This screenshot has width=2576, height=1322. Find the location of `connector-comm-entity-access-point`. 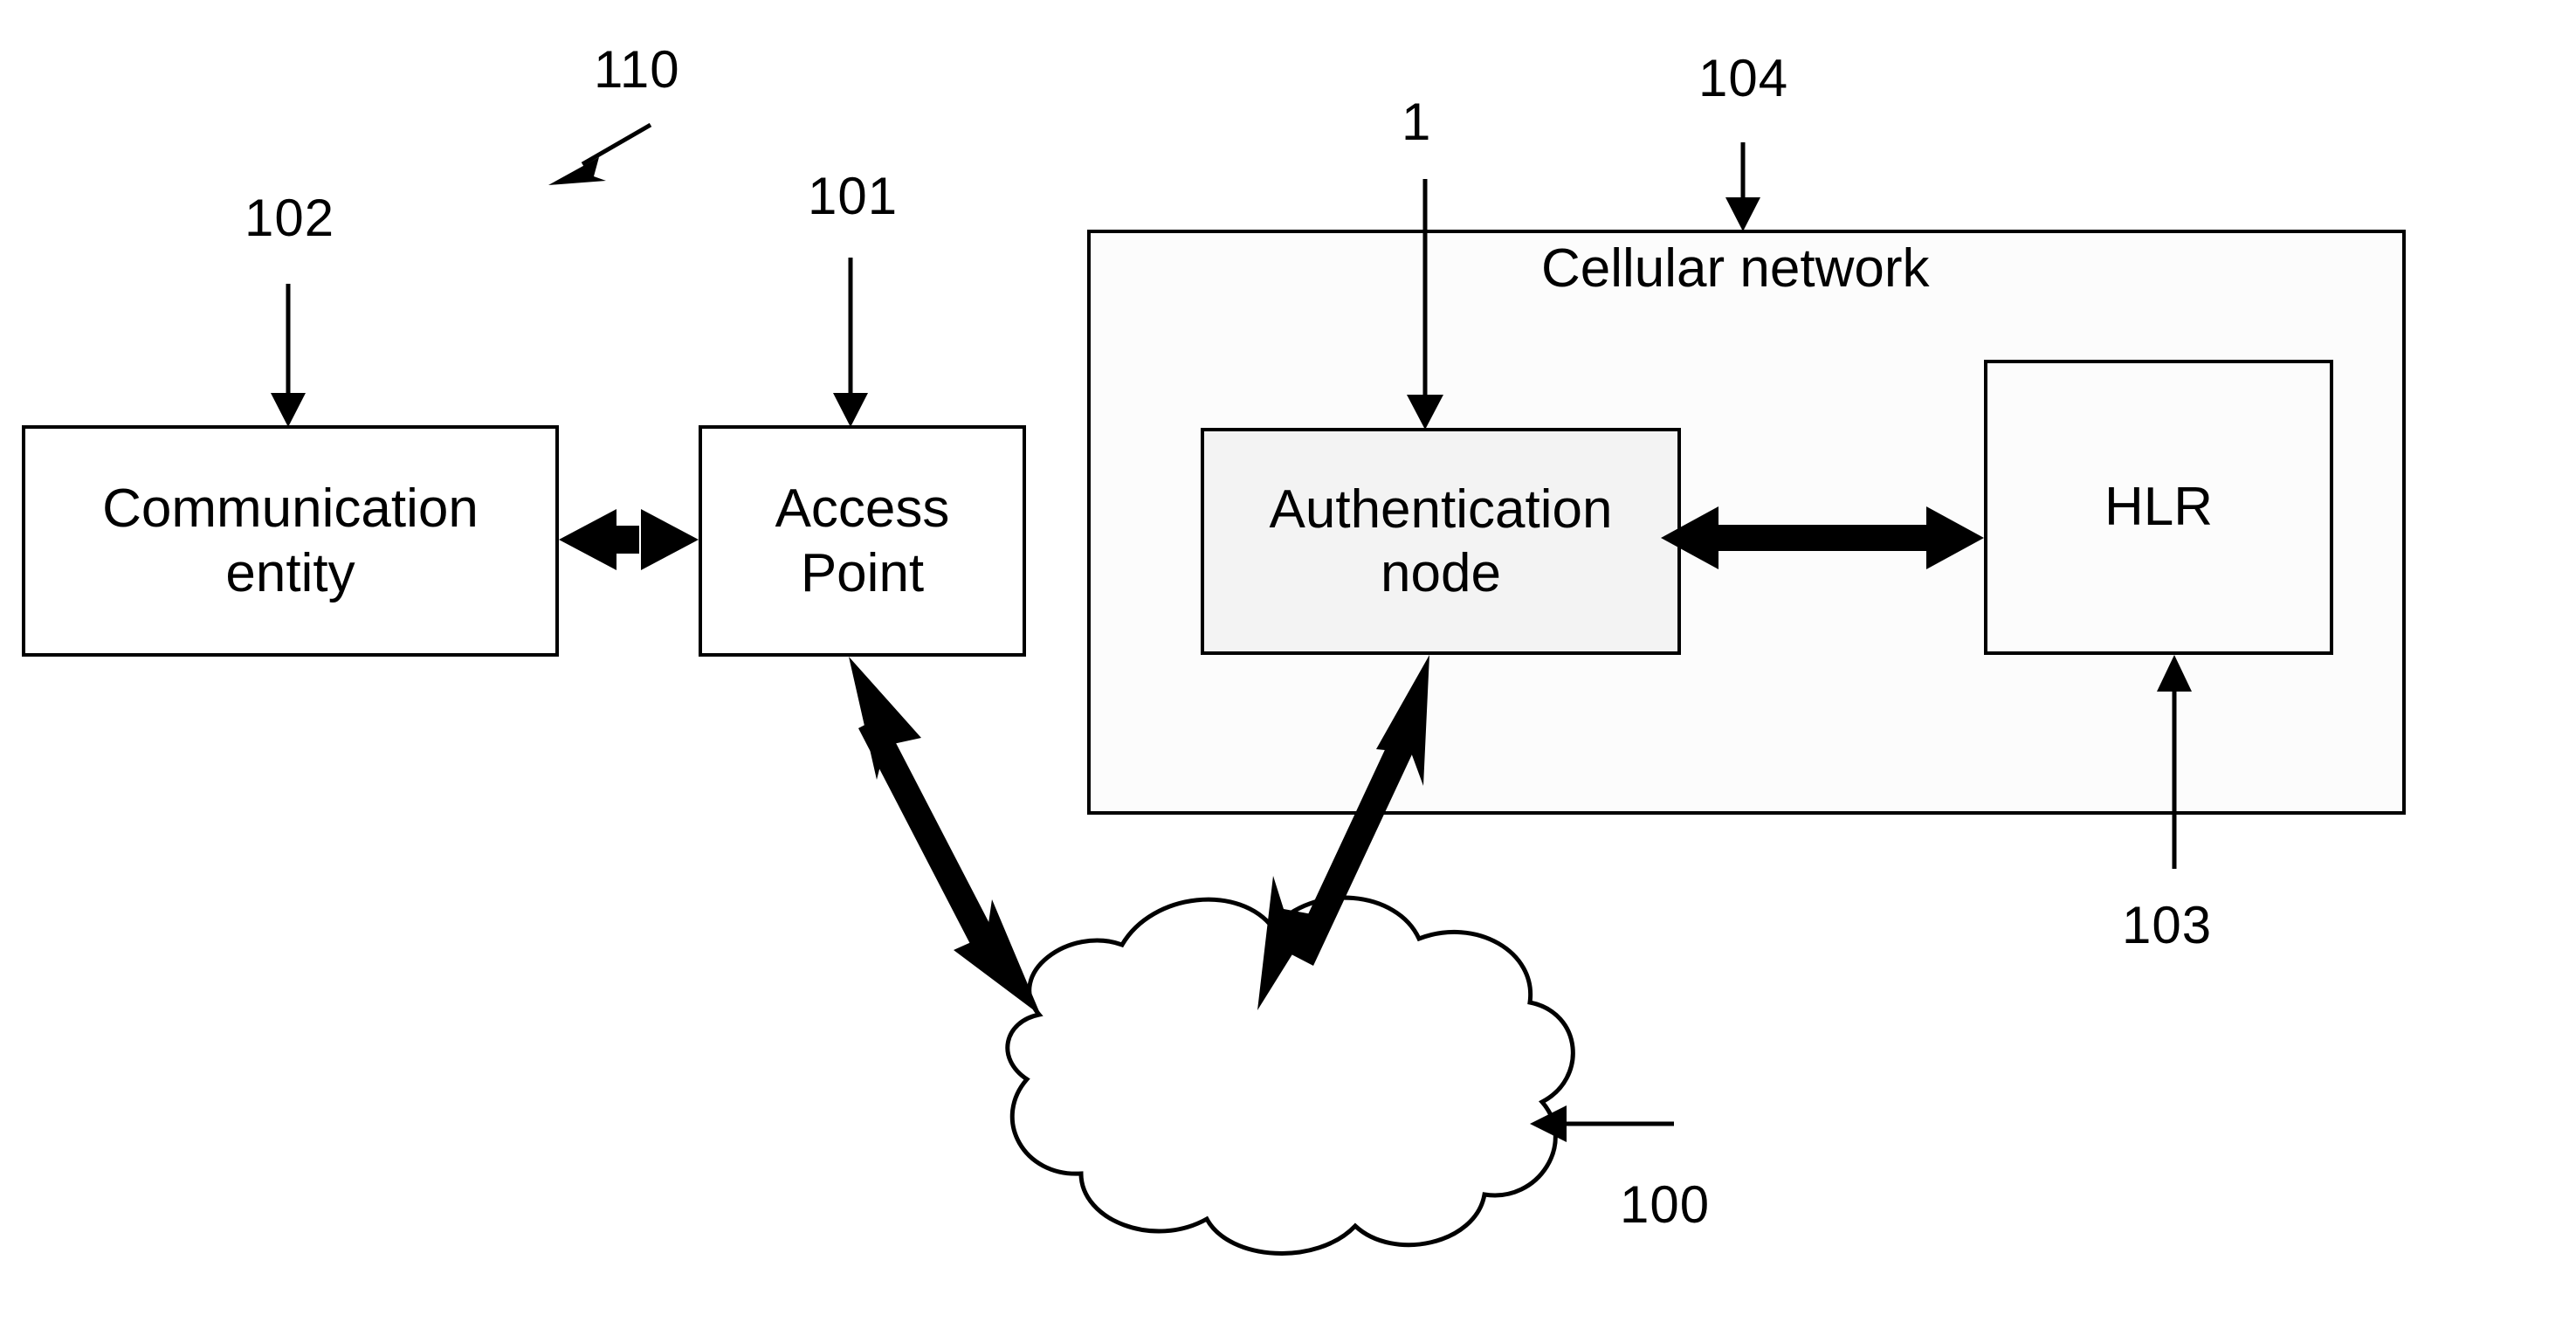

connector-comm-entity-access-point is located at coordinates (629, 539).